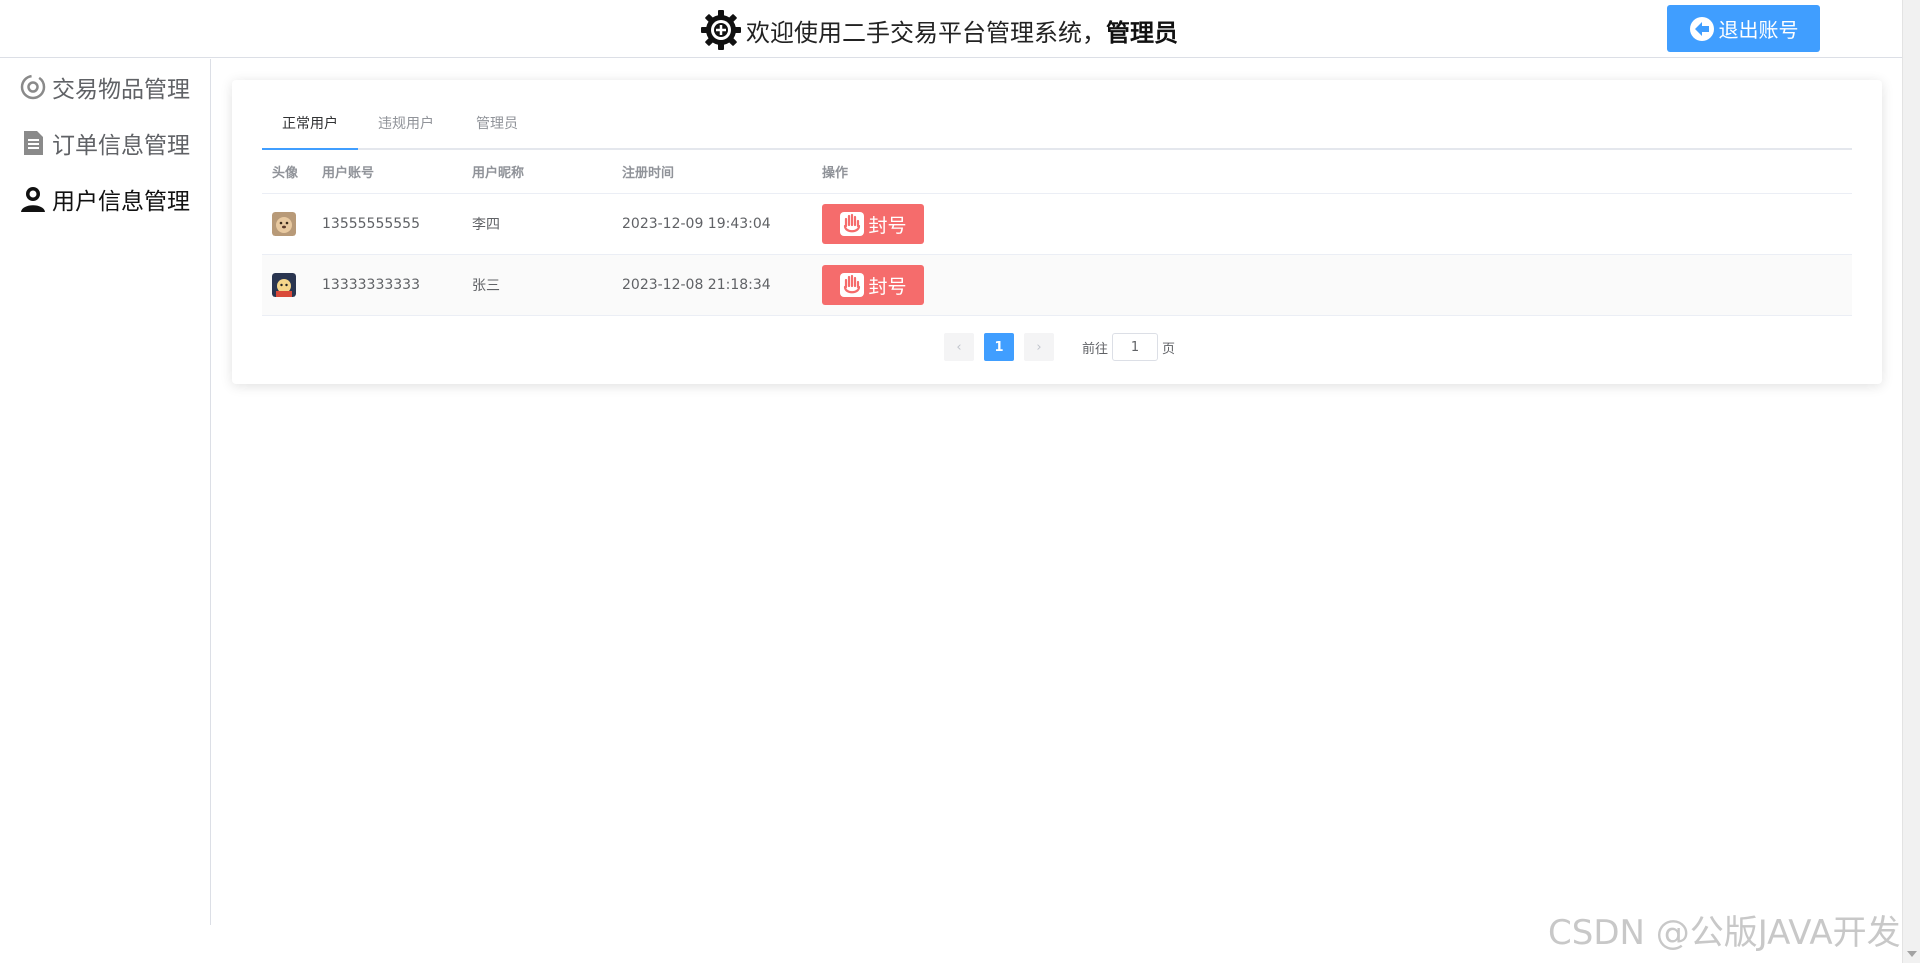 The image size is (1920, 963). What do you see at coordinates (33, 143) in the screenshot?
I see `document-icon` at bounding box center [33, 143].